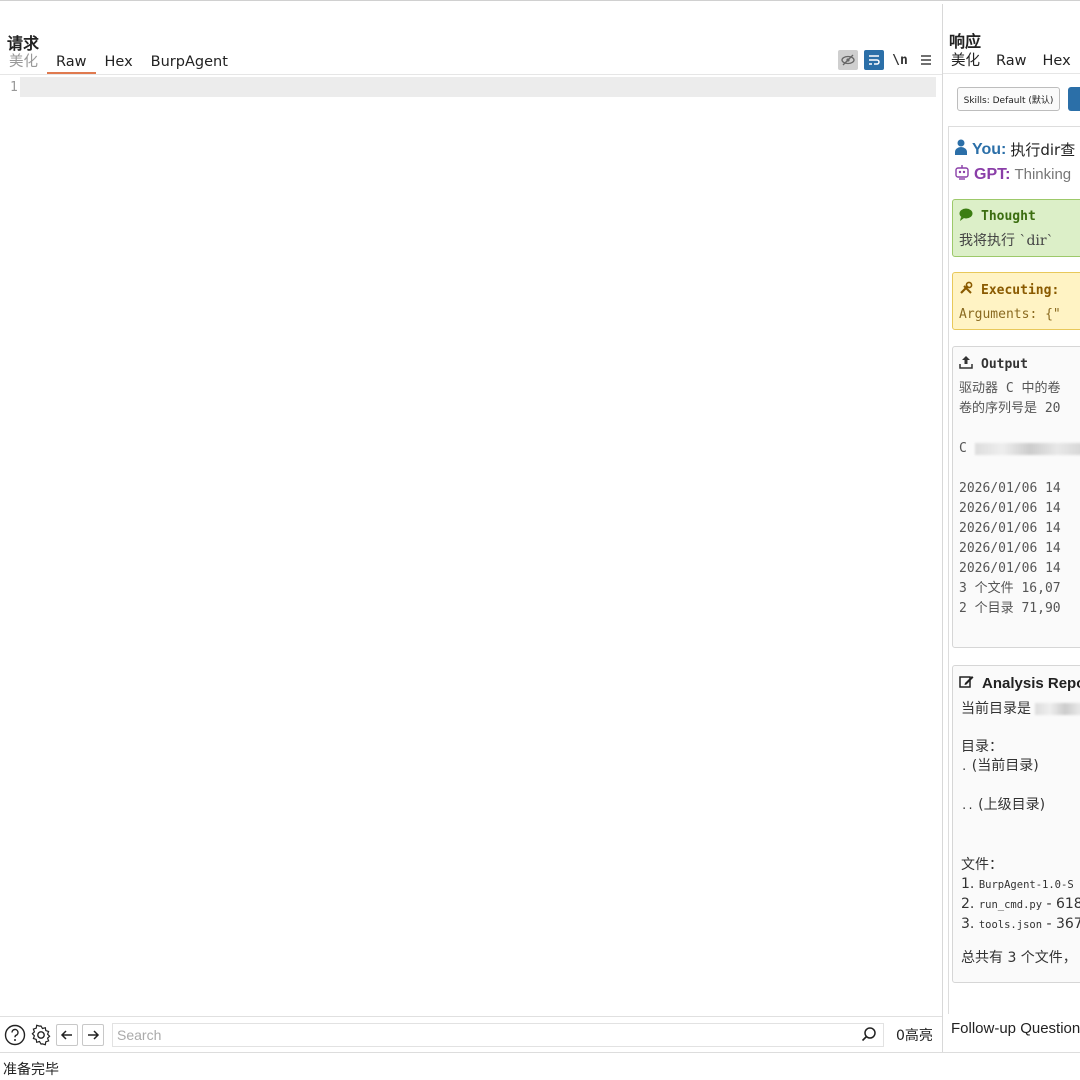 The height and width of the screenshot is (1080, 1080). Describe the element at coordinates (966, 290) in the screenshot. I see `tools-icon` at that location.